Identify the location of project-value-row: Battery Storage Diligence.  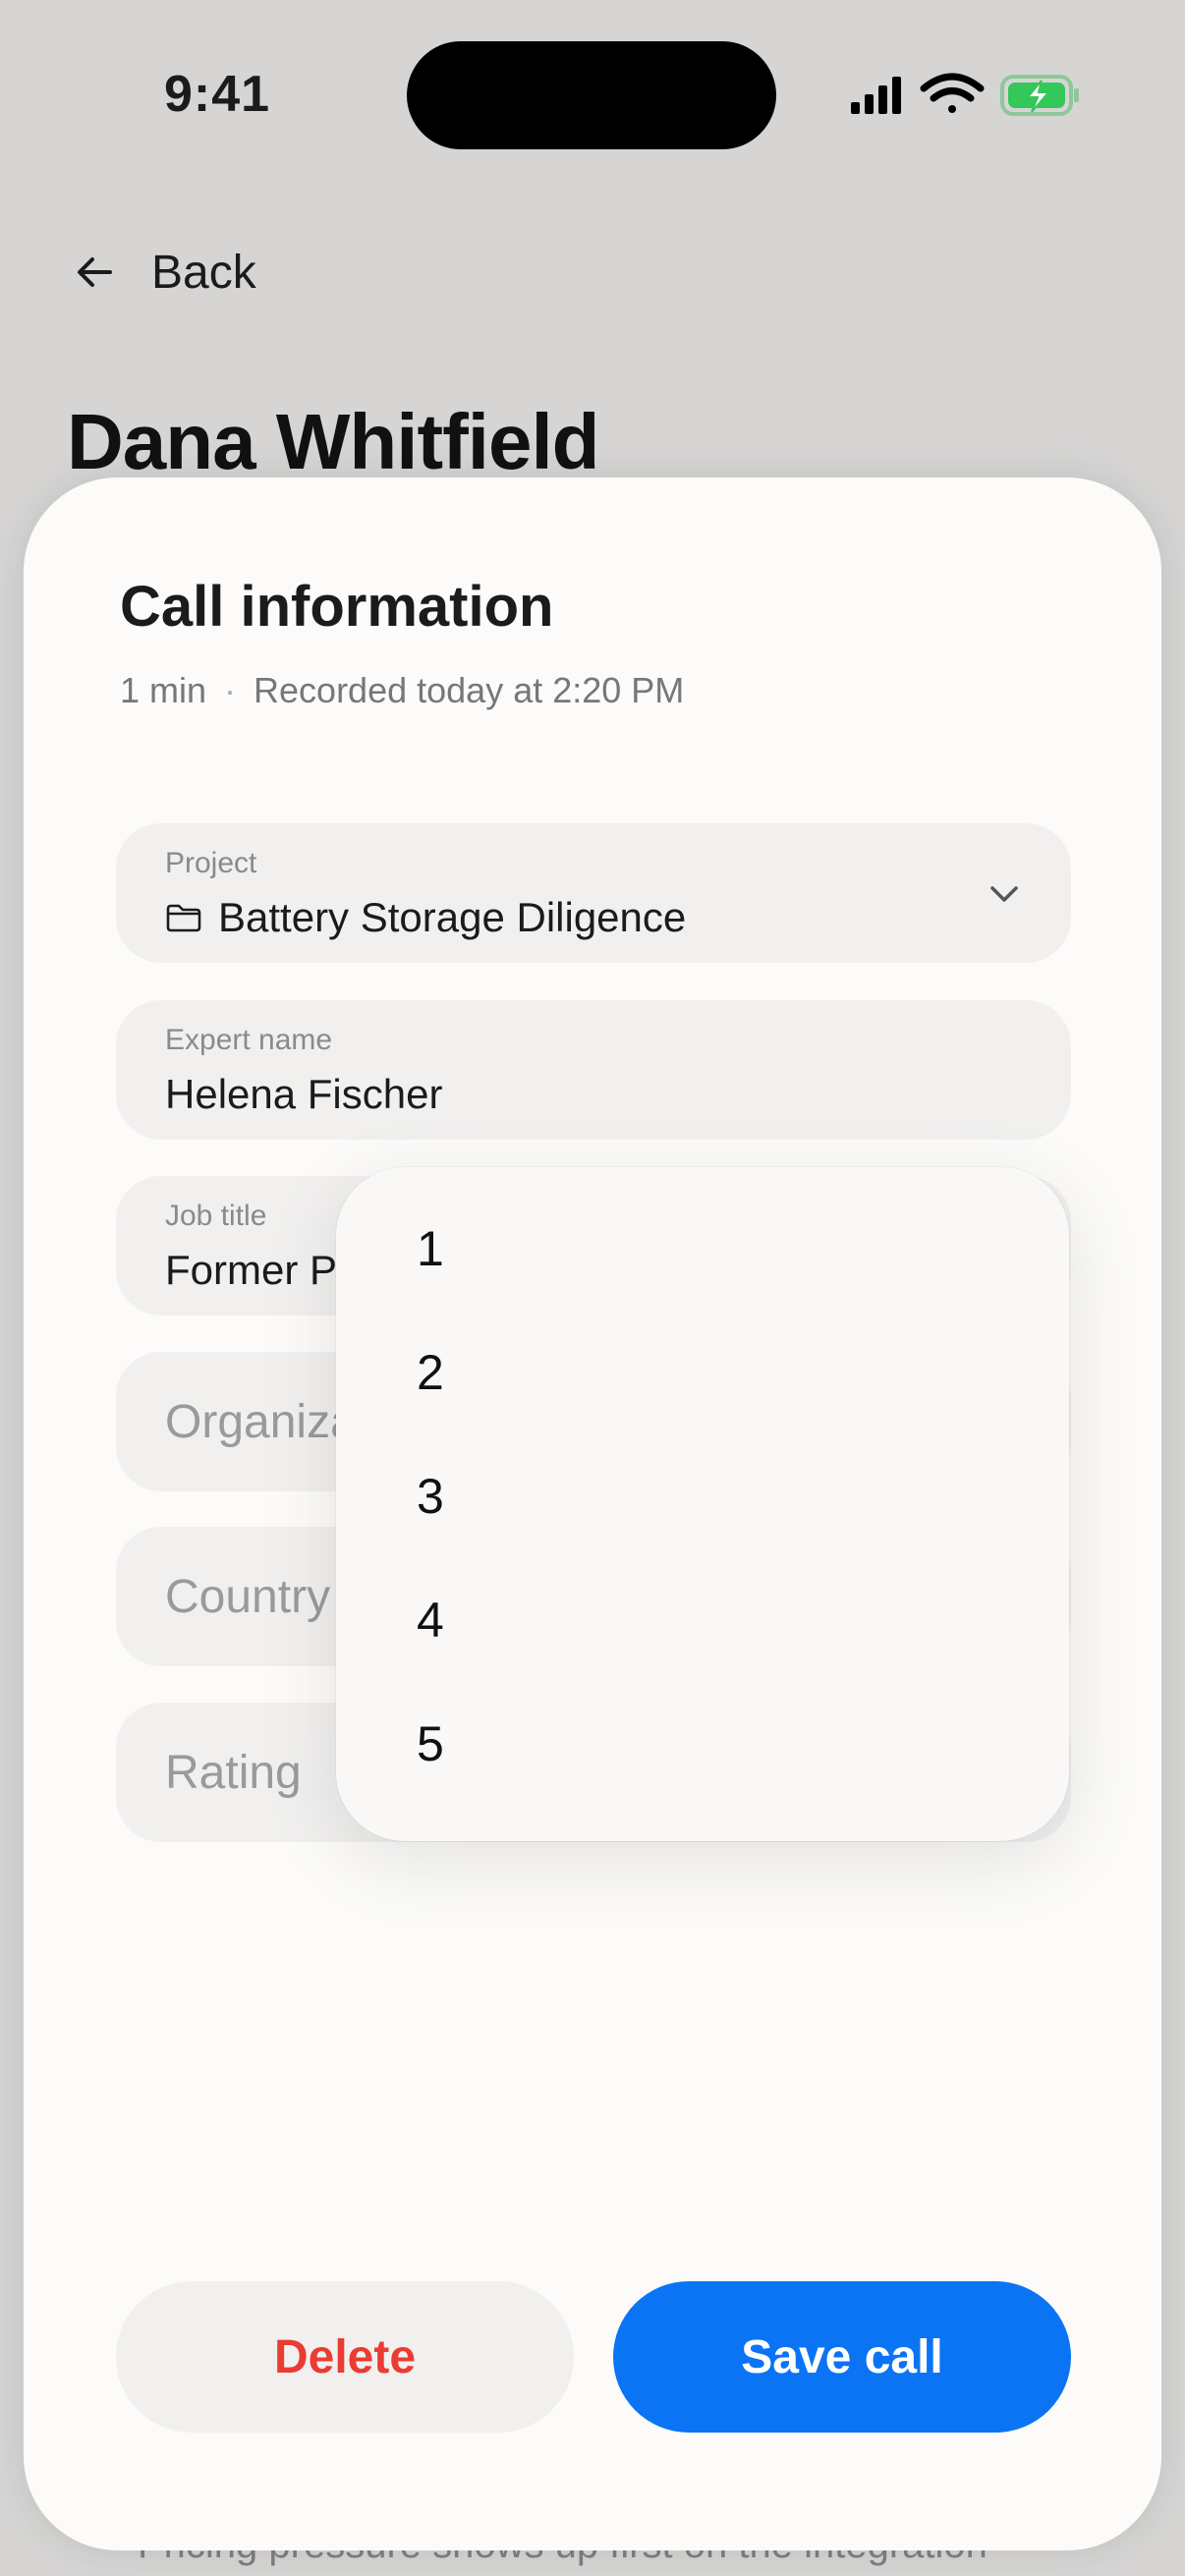
(426, 917).